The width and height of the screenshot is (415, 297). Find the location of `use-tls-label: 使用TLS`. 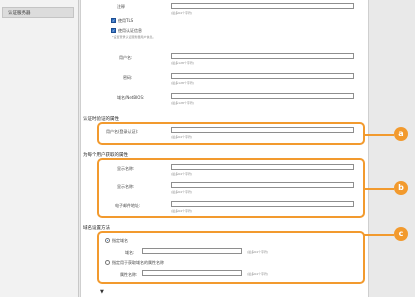

use-tls-label: 使用TLS is located at coordinates (126, 20).